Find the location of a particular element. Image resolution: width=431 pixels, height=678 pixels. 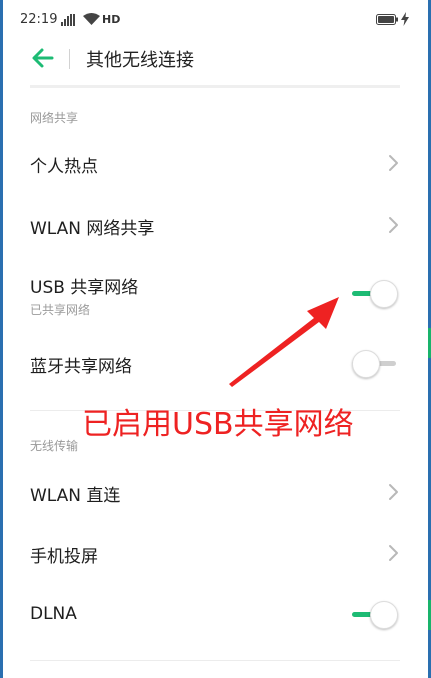

list-item-wlan-direct: WLAN 直连 is located at coordinates (215, 492).